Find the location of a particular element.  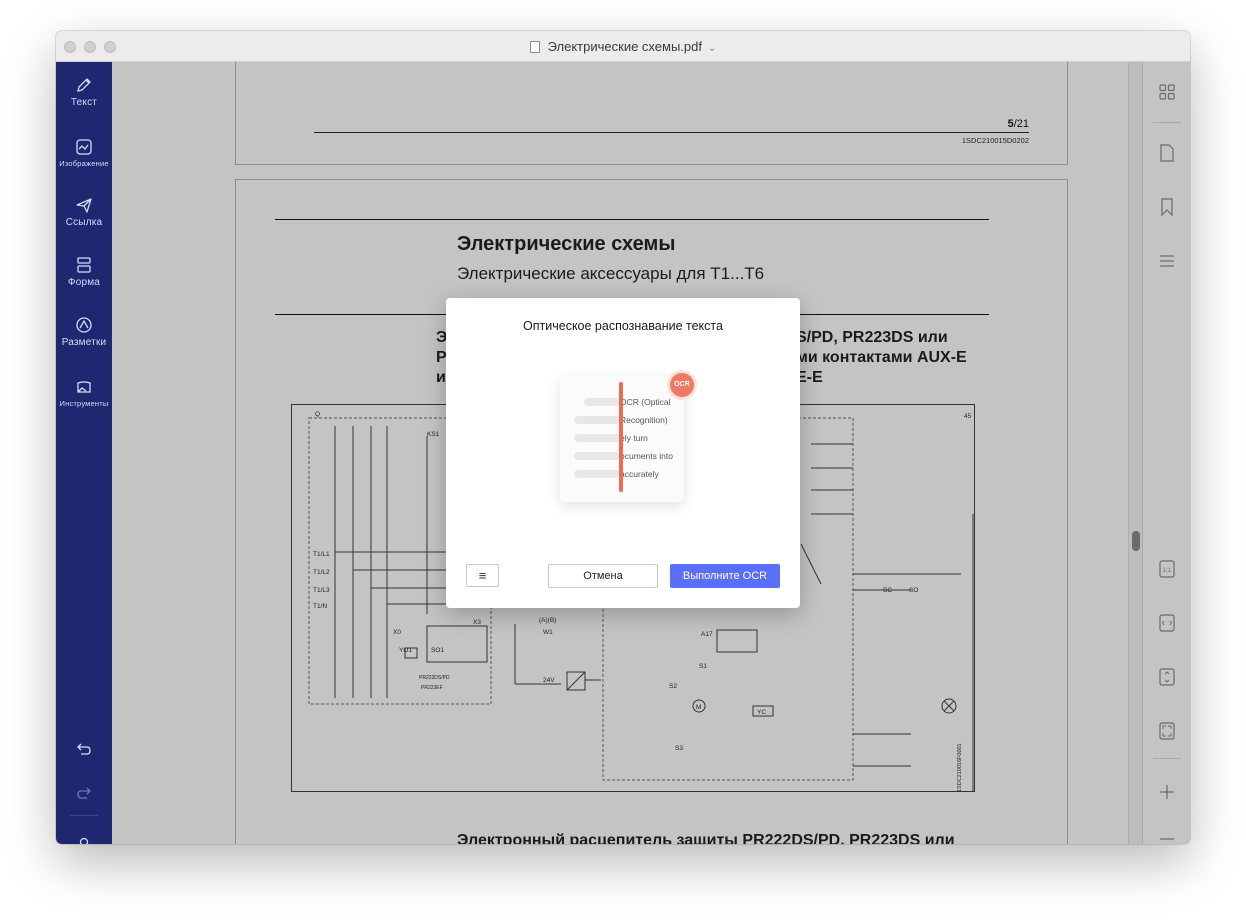

link-send-icon is located at coordinates (84, 205).